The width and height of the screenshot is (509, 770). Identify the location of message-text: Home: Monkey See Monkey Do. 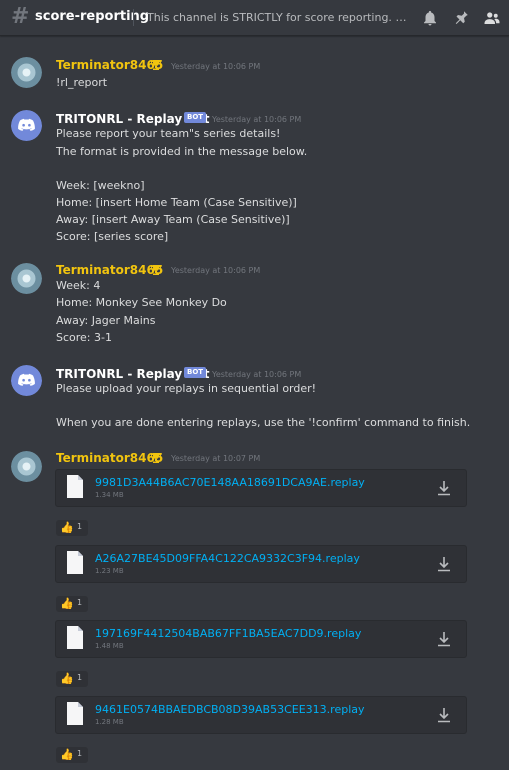
(141, 302).